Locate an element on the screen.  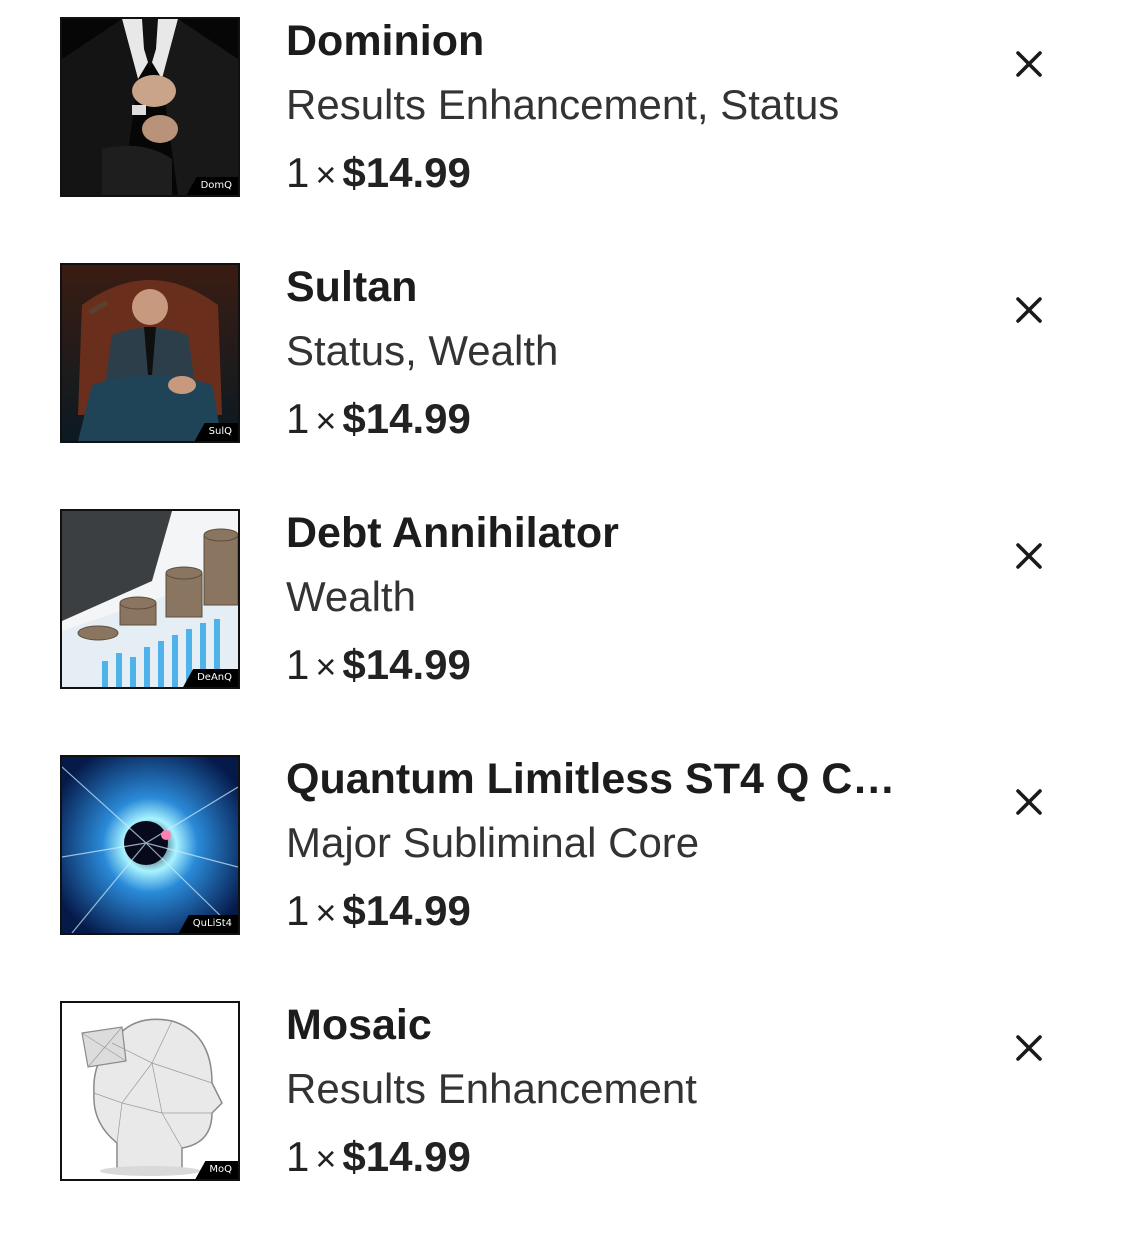
product-name: Sultan is located at coordinates (606, 287).